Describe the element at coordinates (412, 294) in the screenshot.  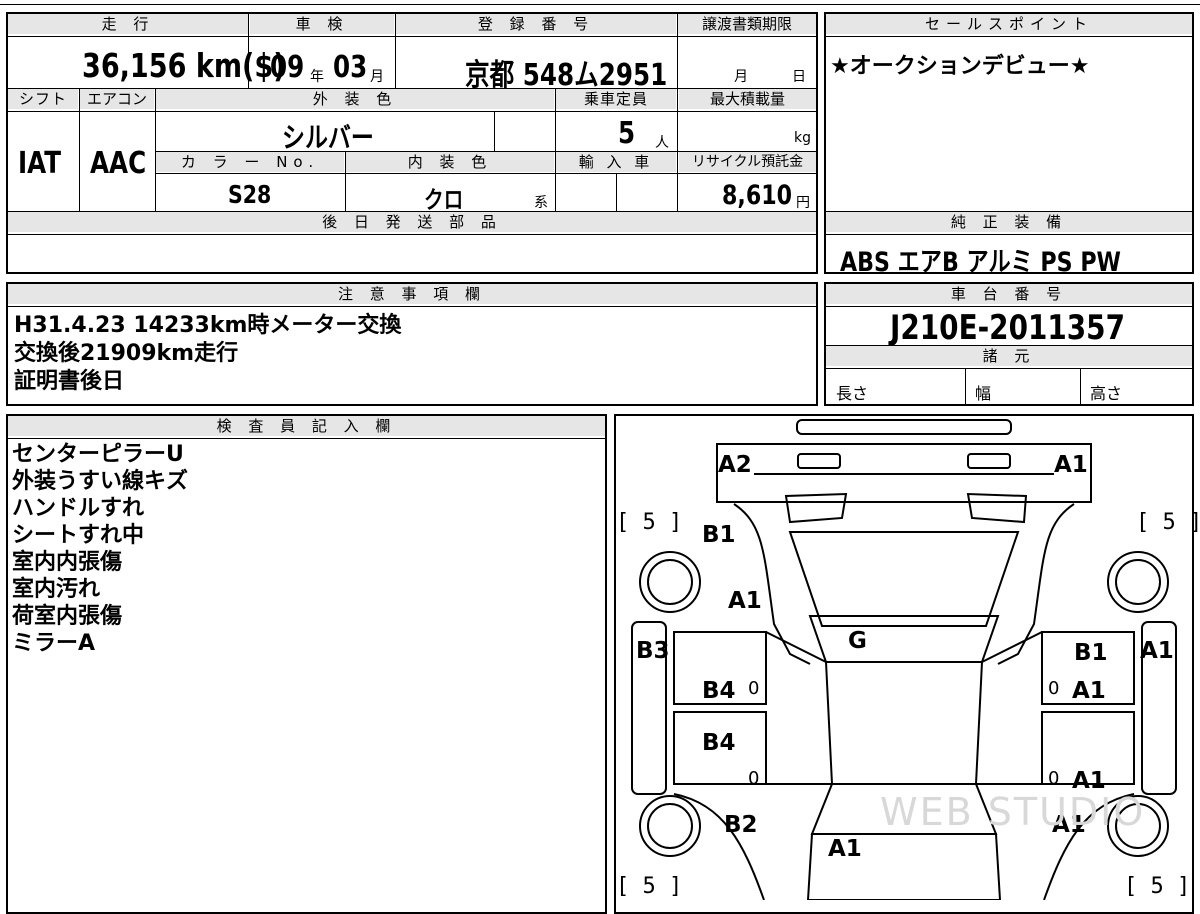
I see `notes-label: 注 意 事 項 欄` at that location.